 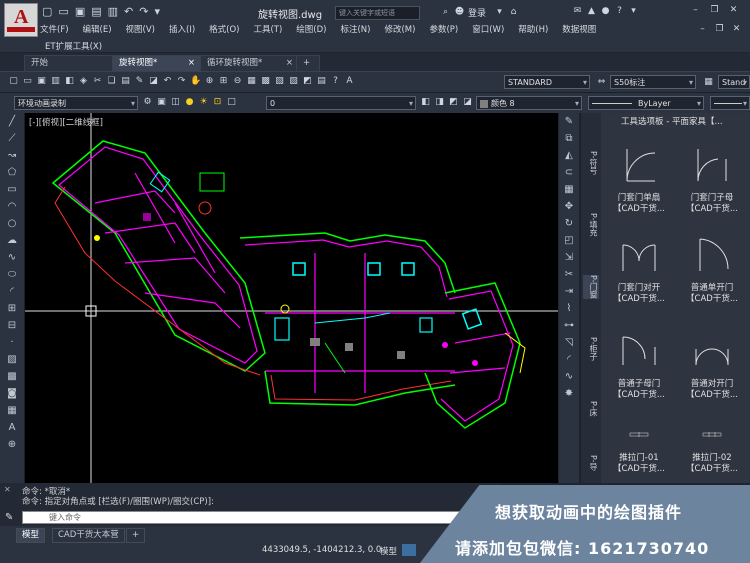 What do you see at coordinates (349, 81) in the screenshot?
I see `text-style-icon: A` at bounding box center [349, 81].